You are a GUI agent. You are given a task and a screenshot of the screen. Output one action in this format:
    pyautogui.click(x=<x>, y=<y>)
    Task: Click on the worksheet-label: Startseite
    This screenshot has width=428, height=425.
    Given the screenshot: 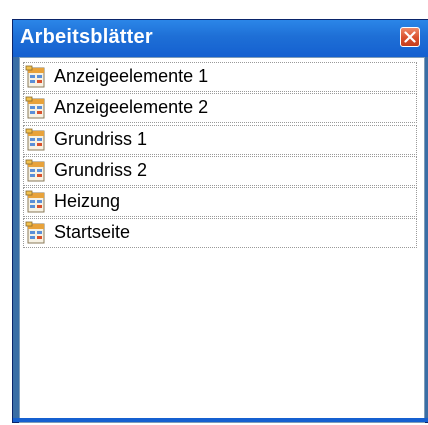 What is the action you would take?
    pyautogui.click(x=92, y=232)
    